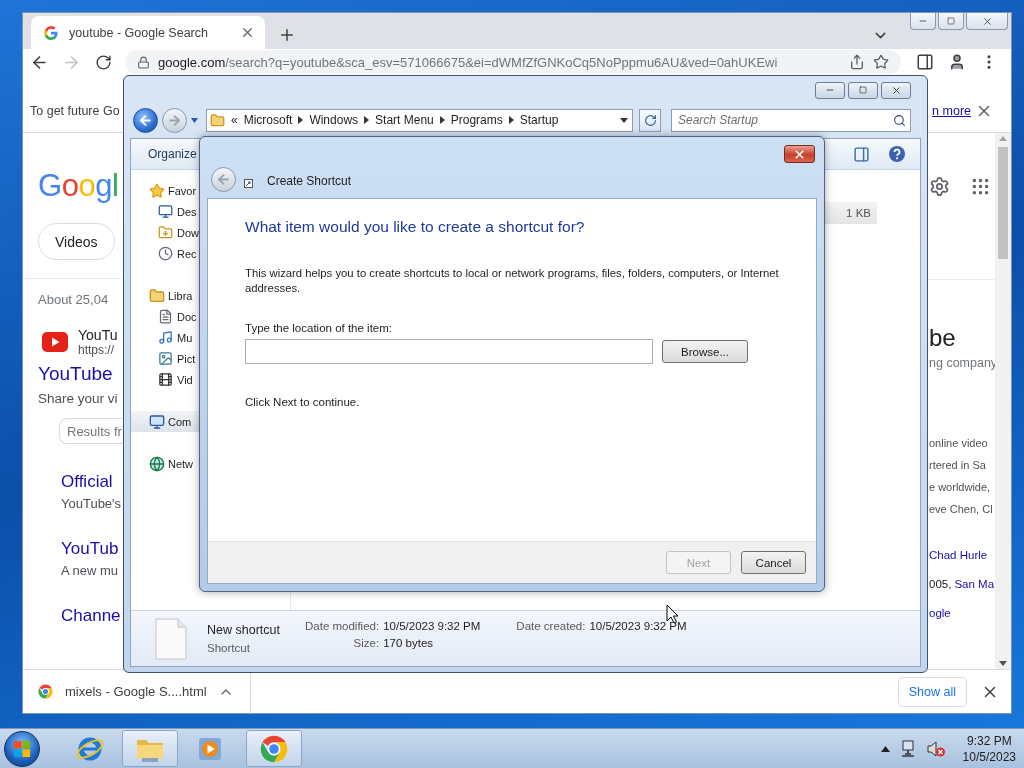 Image resolution: width=1024 pixels, height=768 pixels. Describe the element at coordinates (92, 503) in the screenshot. I see `sitelink-snippet: YouTube's` at that location.